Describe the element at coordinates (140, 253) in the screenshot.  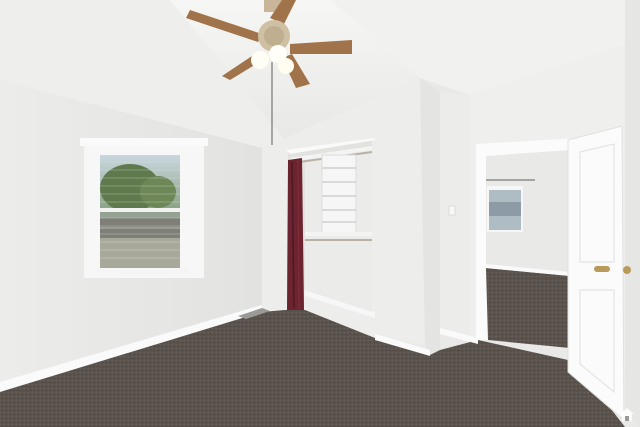
I see `ground` at that location.